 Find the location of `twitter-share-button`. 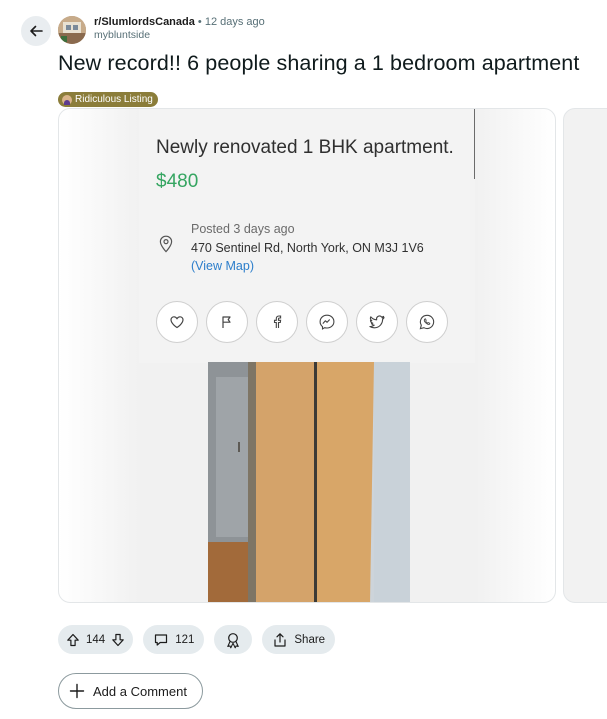

twitter-share-button is located at coordinates (377, 322).